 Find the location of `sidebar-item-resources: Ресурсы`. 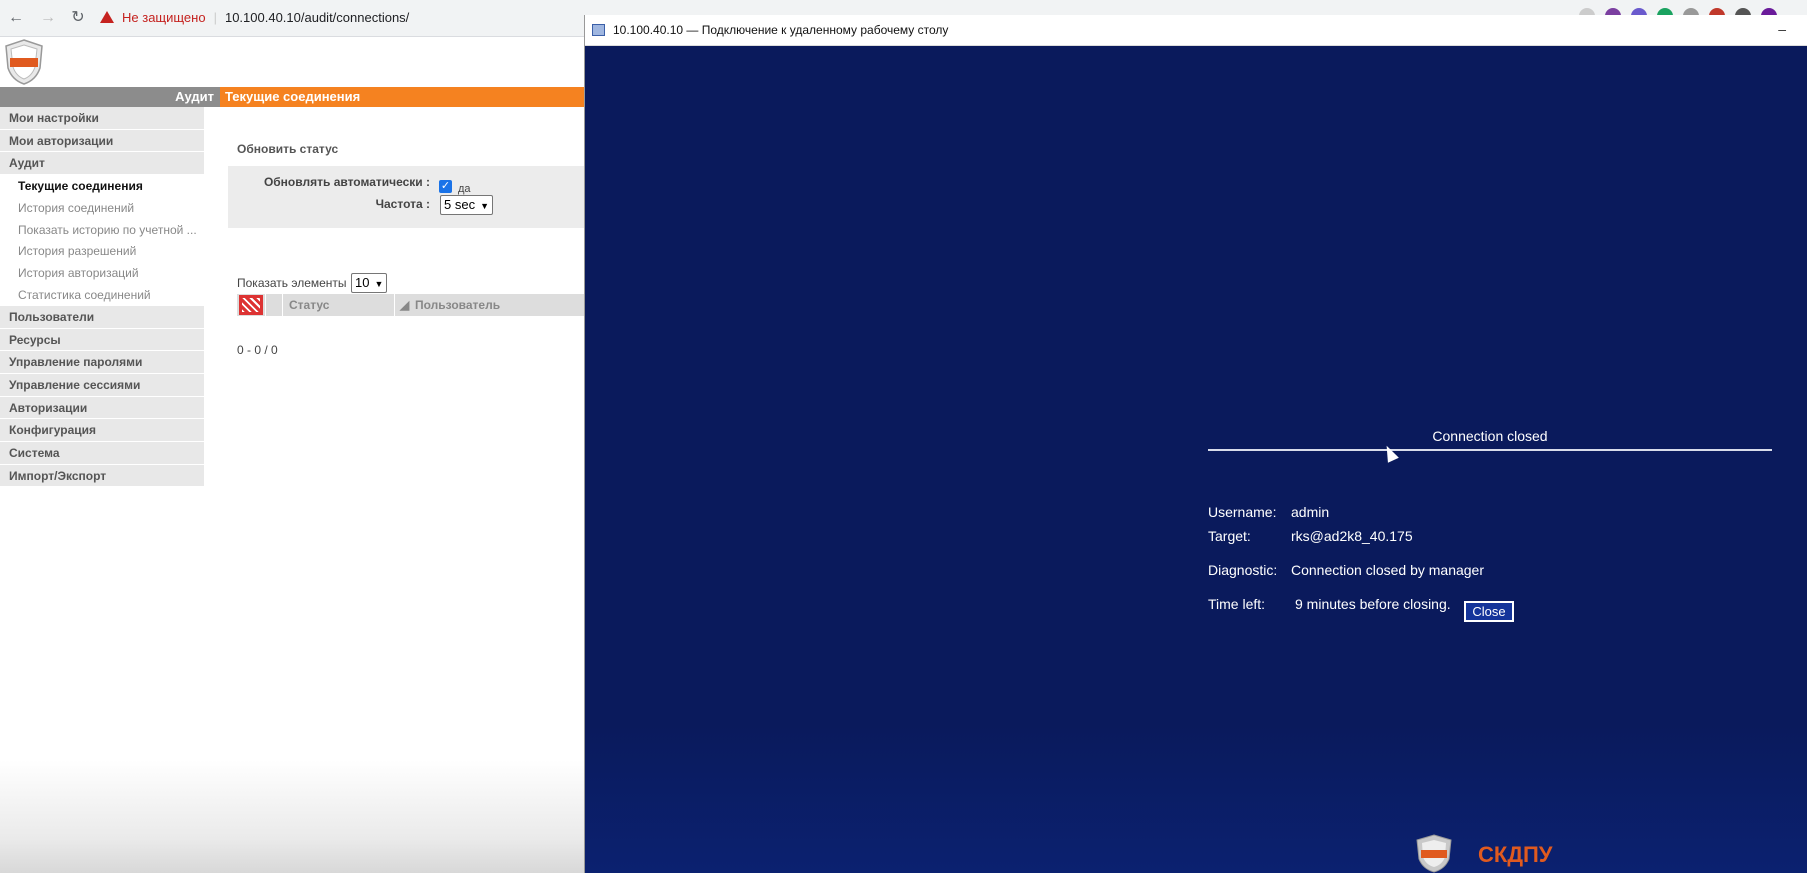

sidebar-item-resources: Ресурсы is located at coordinates (102, 340).